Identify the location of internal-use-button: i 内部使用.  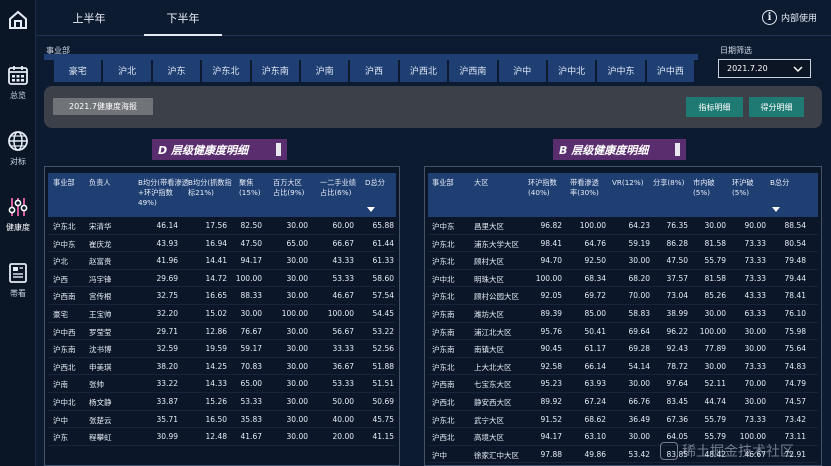
(789, 17).